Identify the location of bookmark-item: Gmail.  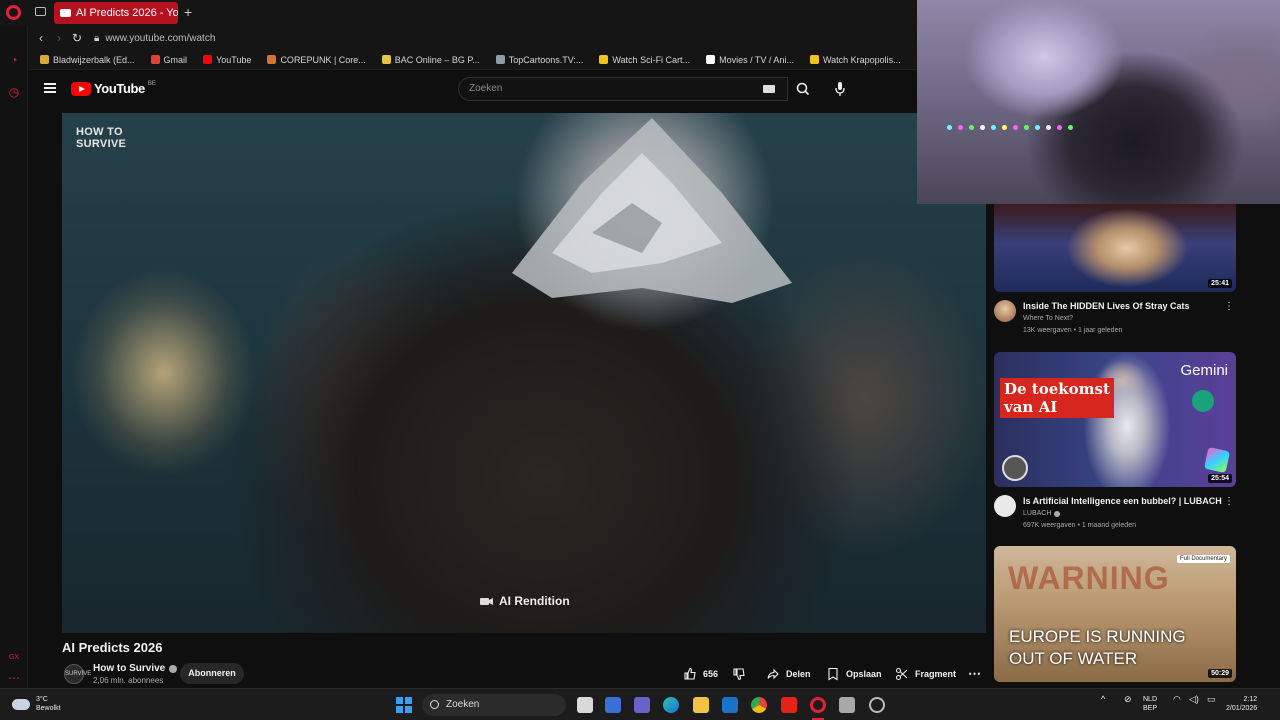
(169, 60).